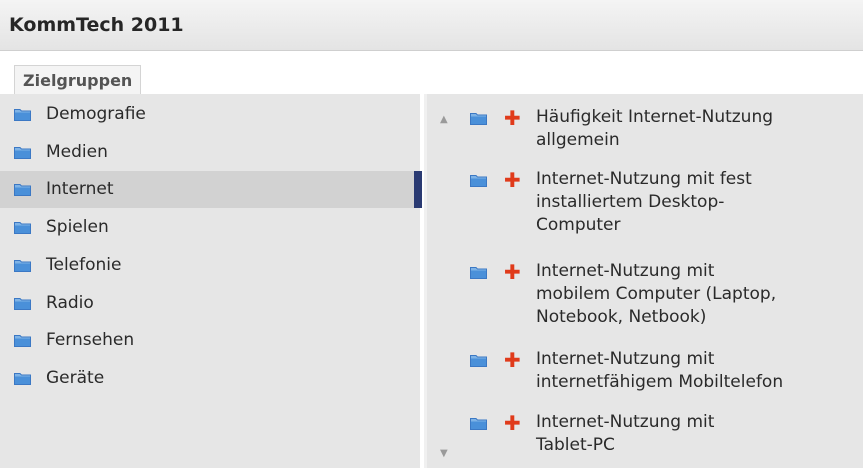 This screenshot has width=863, height=468. Describe the element at coordinates (84, 265) in the screenshot. I see `category-label: Telefonie` at that location.